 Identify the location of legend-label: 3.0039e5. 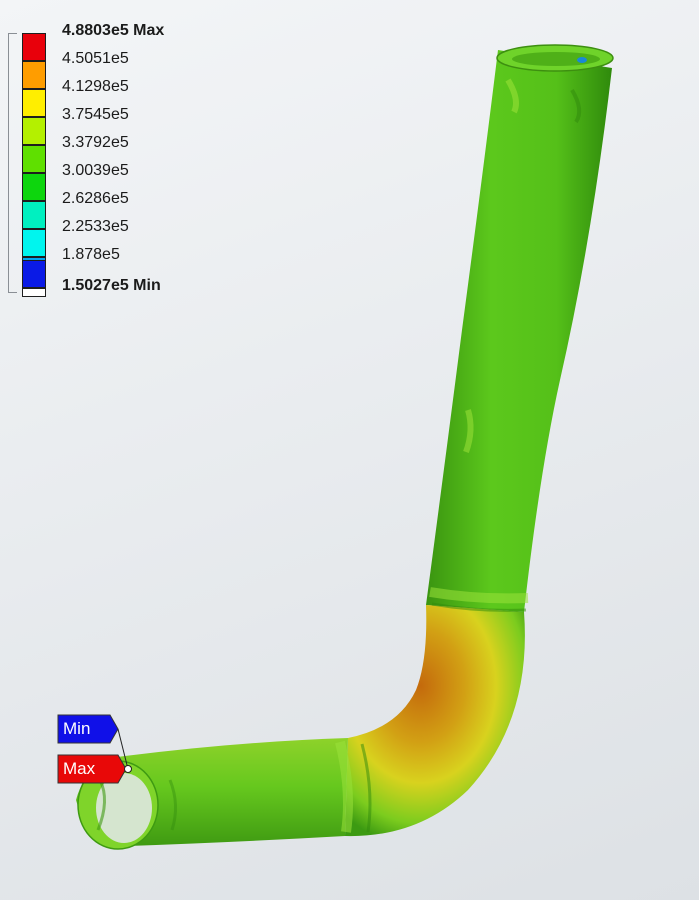
(95, 170).